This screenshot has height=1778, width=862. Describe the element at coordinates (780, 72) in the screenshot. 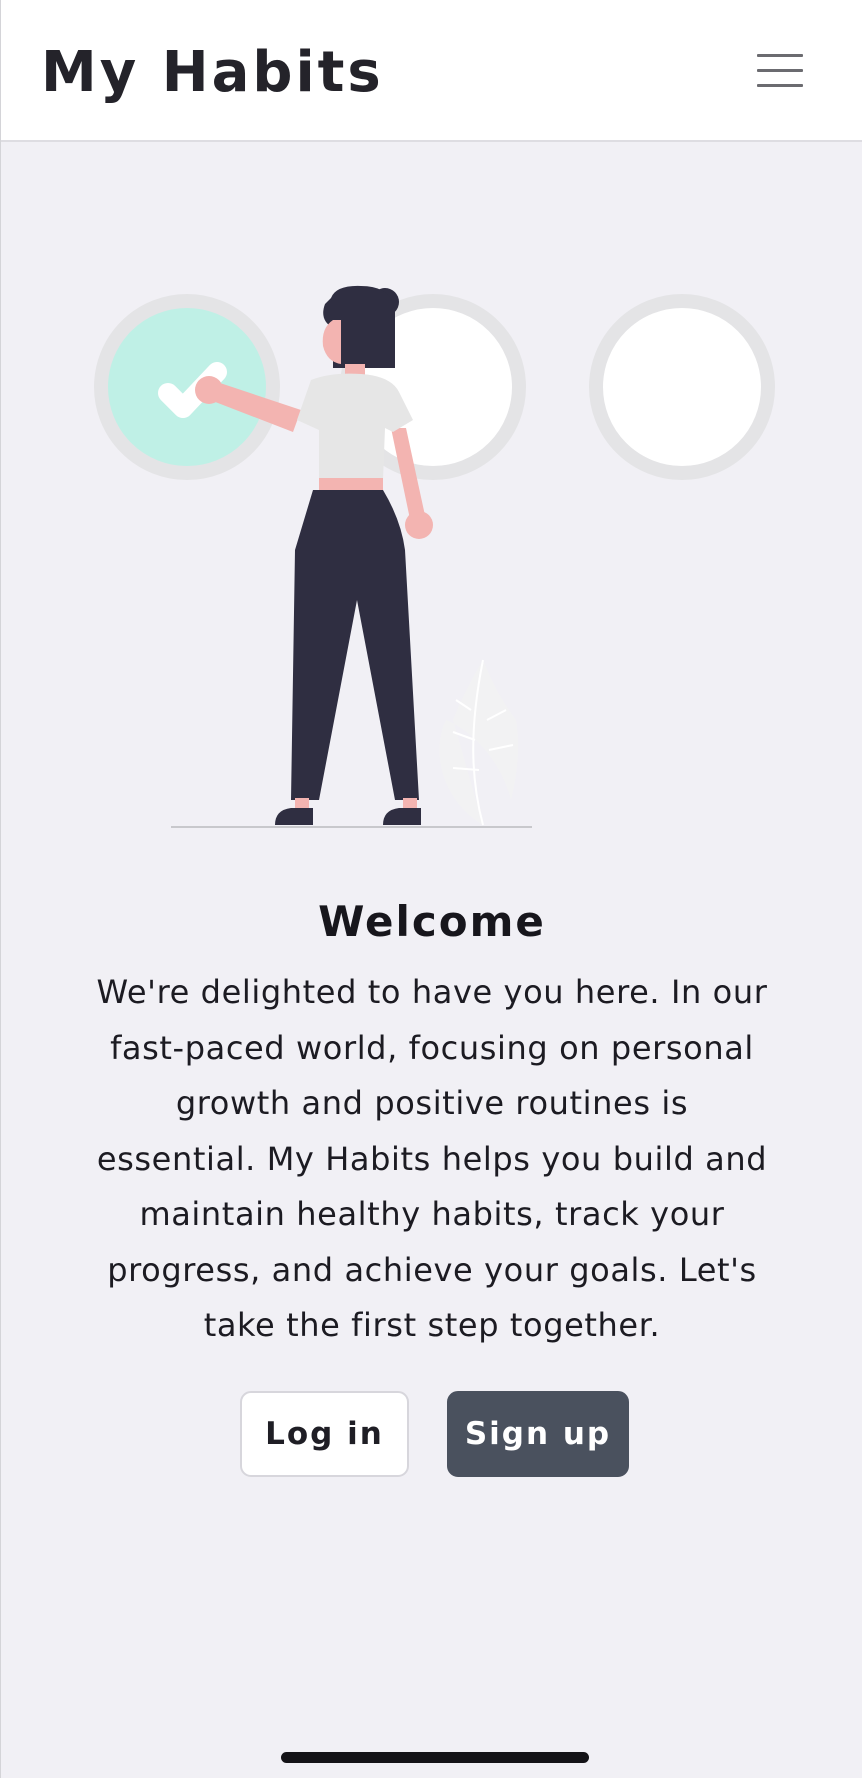

I see `menu-button` at that location.